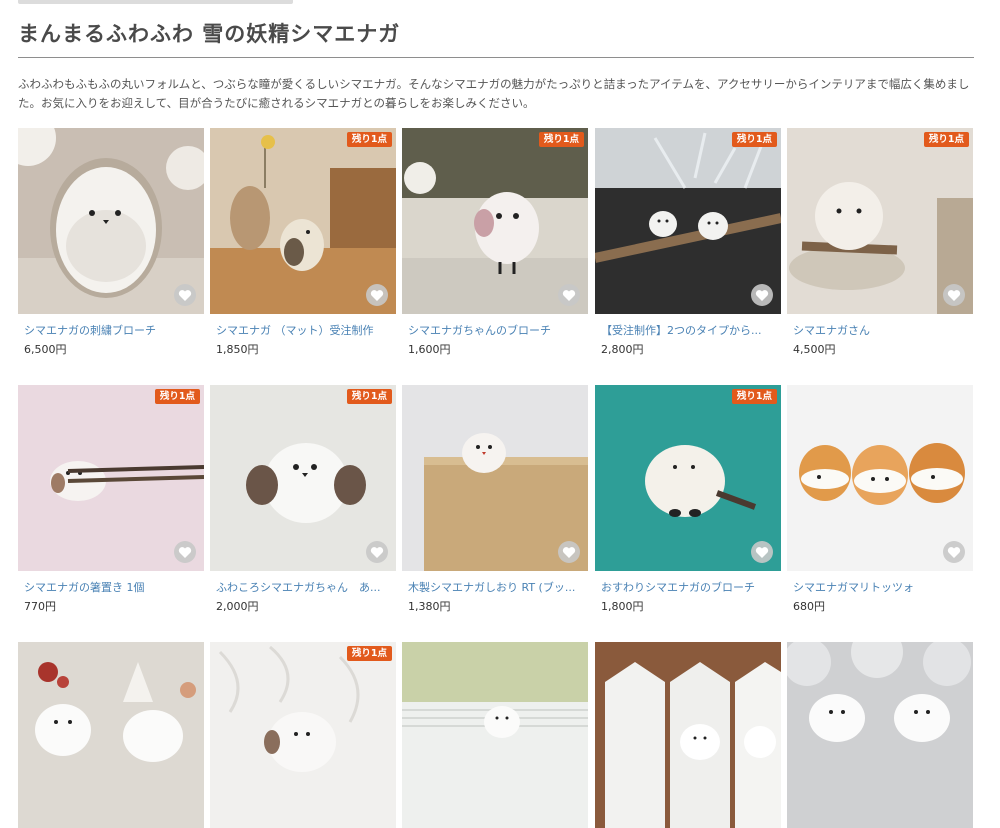 The width and height of the screenshot is (1000, 828). I want to click on maritozzo-bird-image, so click(880, 478).